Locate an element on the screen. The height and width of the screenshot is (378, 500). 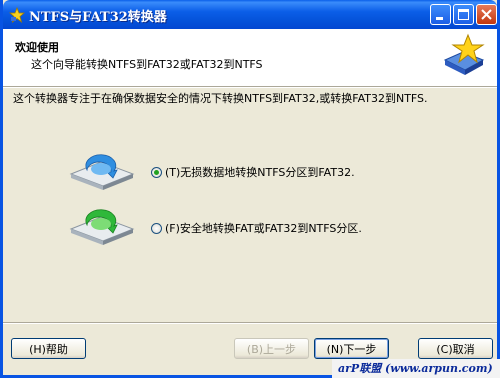
minimize-icon is located at coordinates (439, 18).